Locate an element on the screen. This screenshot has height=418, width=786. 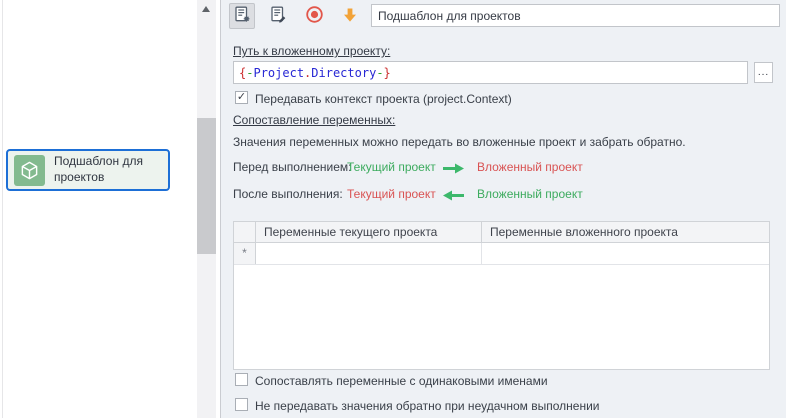
transfer-left-arrow-icon is located at coordinates (453, 197).